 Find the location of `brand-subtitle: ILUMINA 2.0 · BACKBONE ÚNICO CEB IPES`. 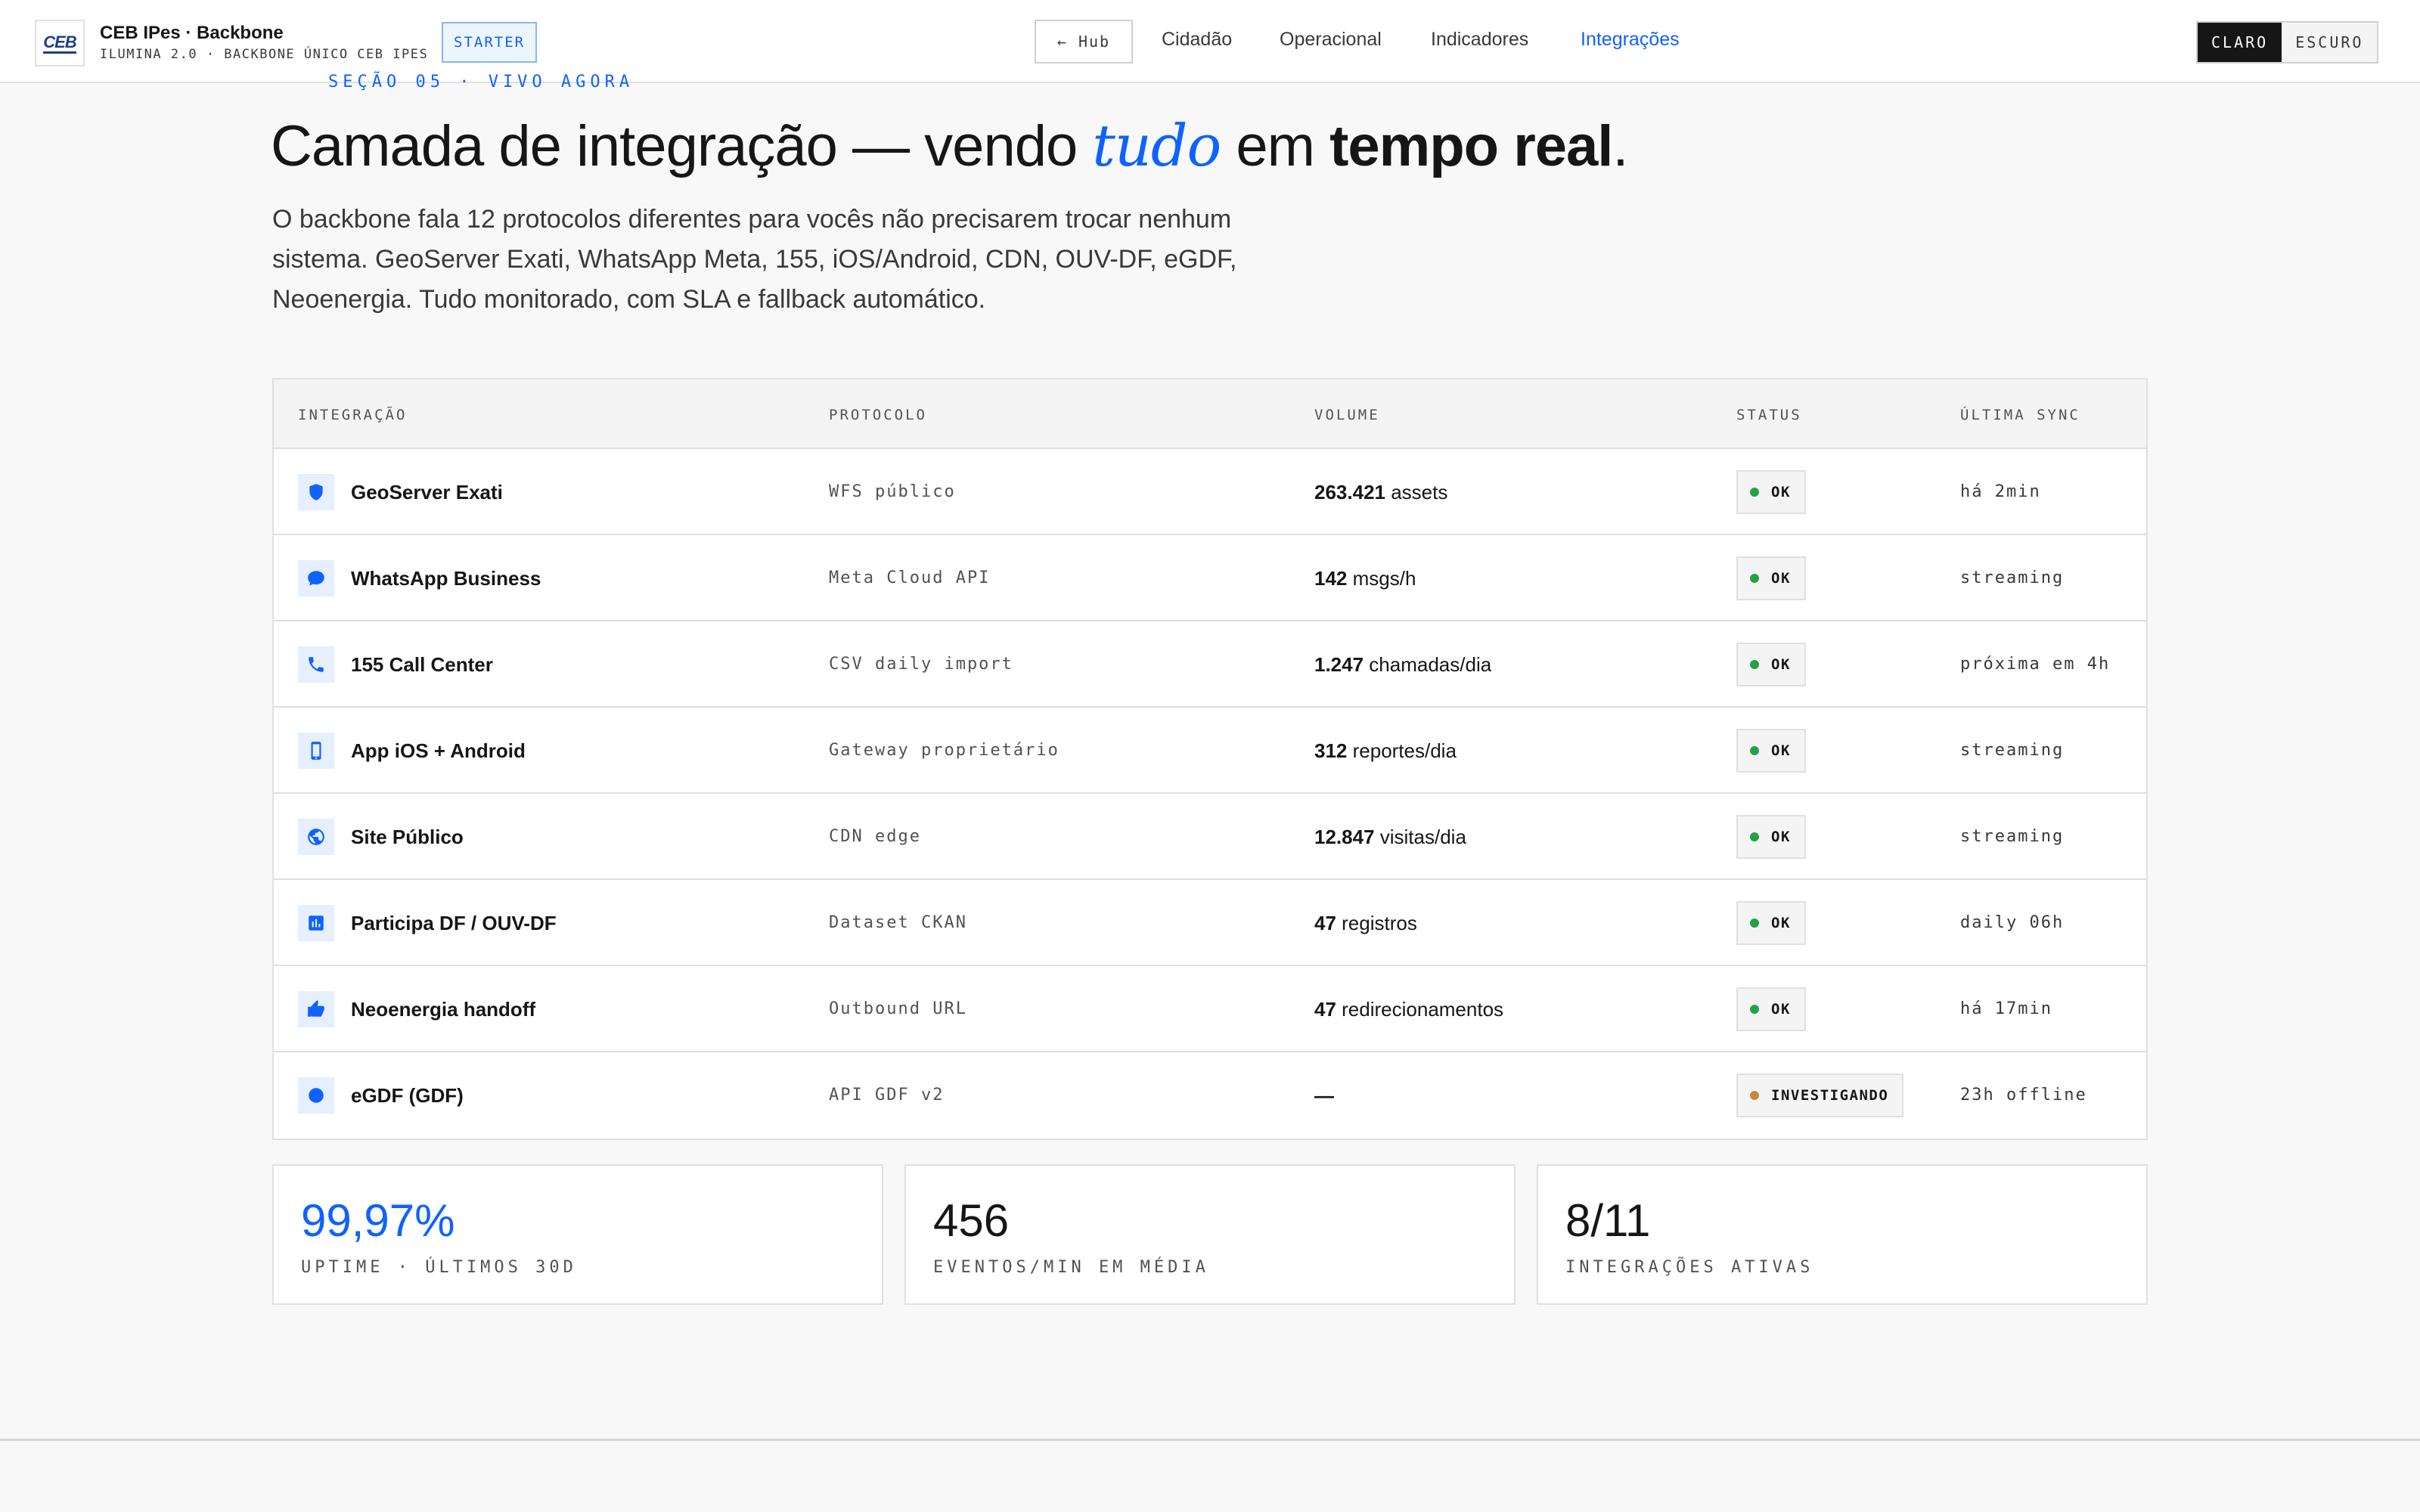

brand-subtitle: ILUMINA 2.0 · BACKBONE ÚNICO CEB IPES is located at coordinates (264, 54).